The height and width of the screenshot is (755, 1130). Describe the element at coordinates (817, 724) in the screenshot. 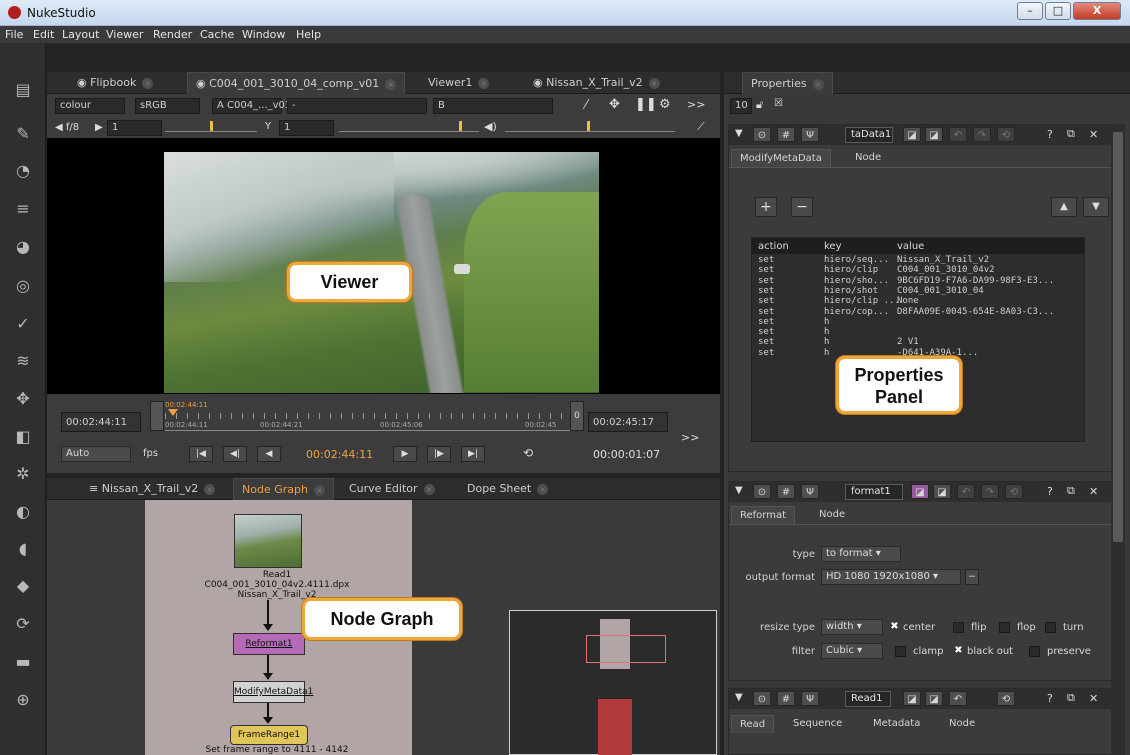

I see `tab-sequence: Sequence` at that location.